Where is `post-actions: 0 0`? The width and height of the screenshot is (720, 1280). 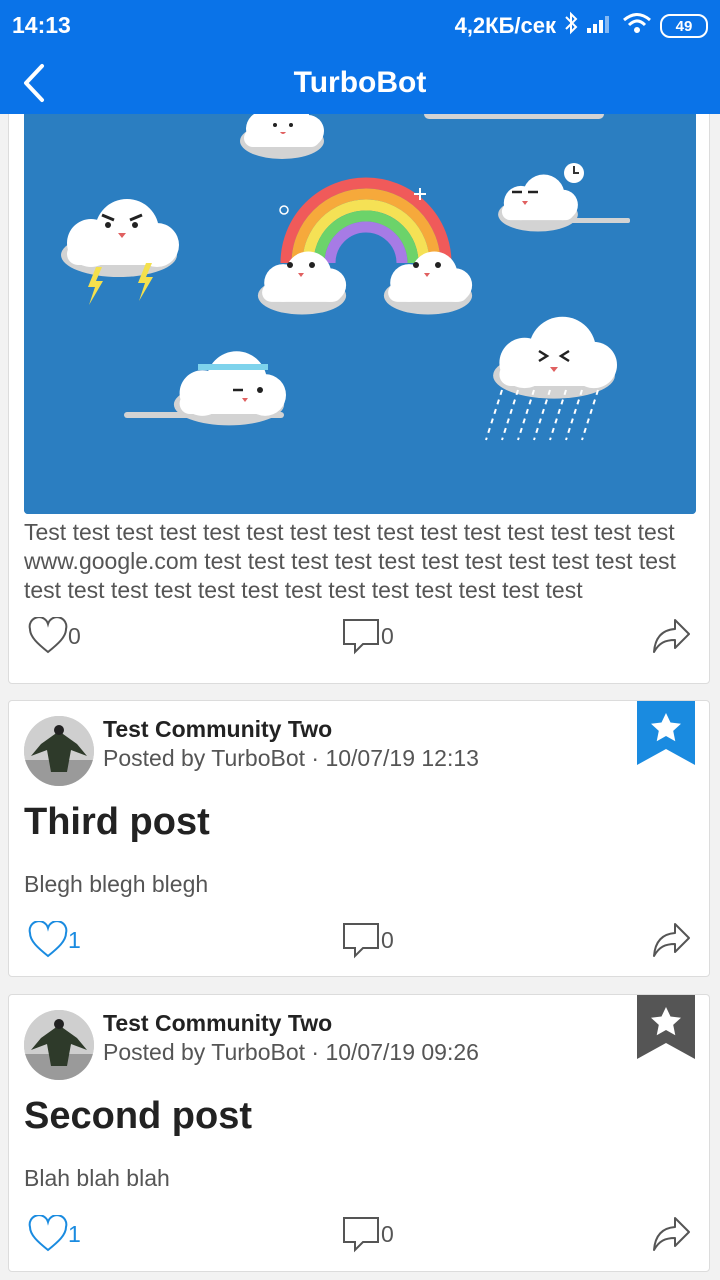
post-actions: 0 0 is located at coordinates (360, 640).